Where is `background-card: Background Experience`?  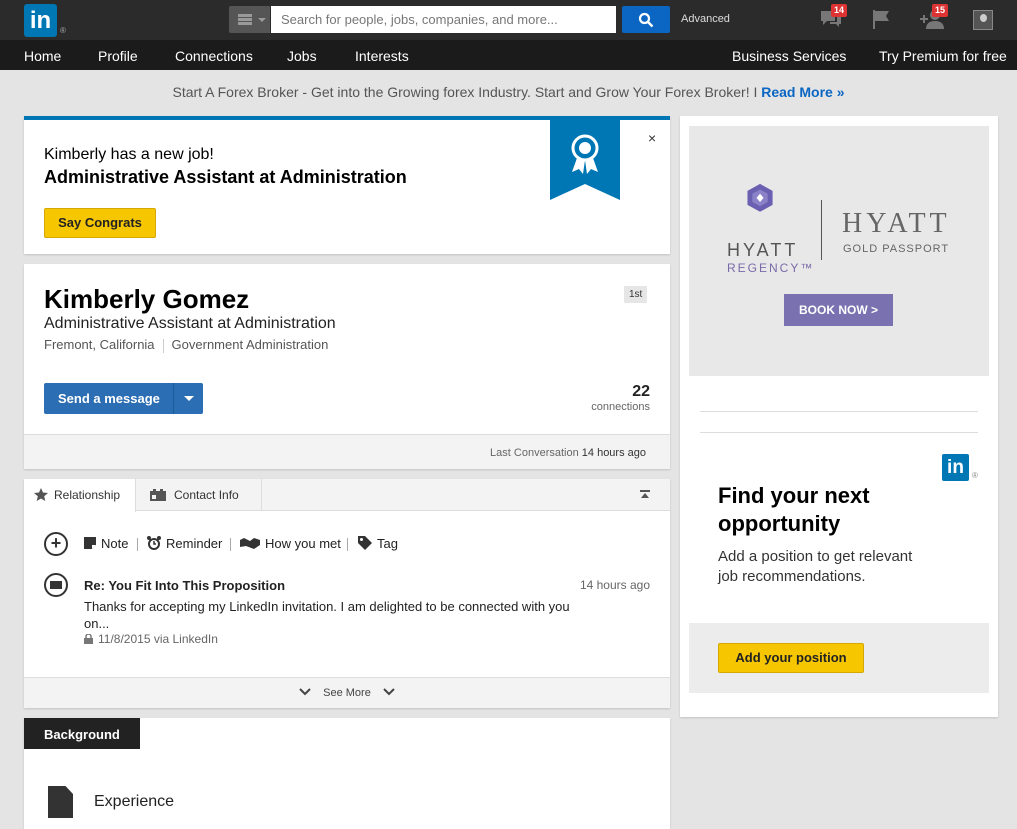 background-card: Background Experience is located at coordinates (347, 773).